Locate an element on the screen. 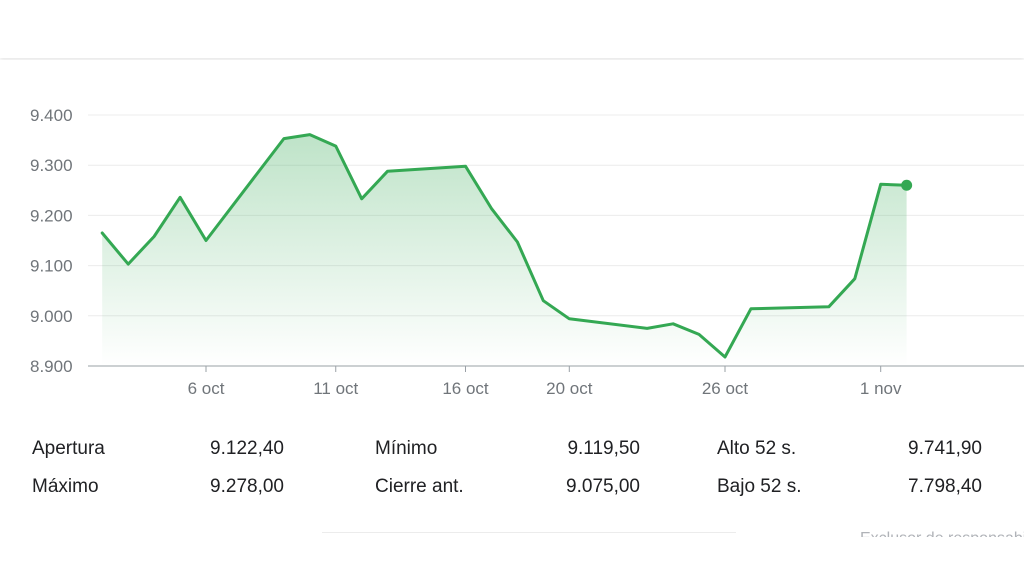 This screenshot has height=576, width=1024. y-tick-label: 9.100 is located at coordinates (51, 266).